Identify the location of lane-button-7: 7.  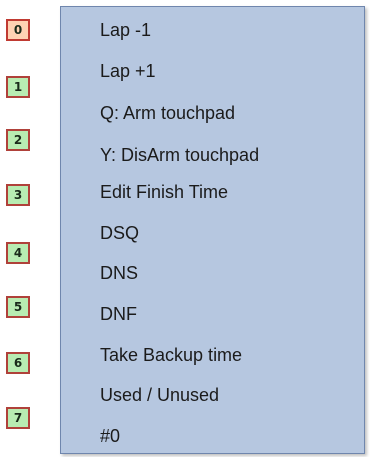
(18, 418).